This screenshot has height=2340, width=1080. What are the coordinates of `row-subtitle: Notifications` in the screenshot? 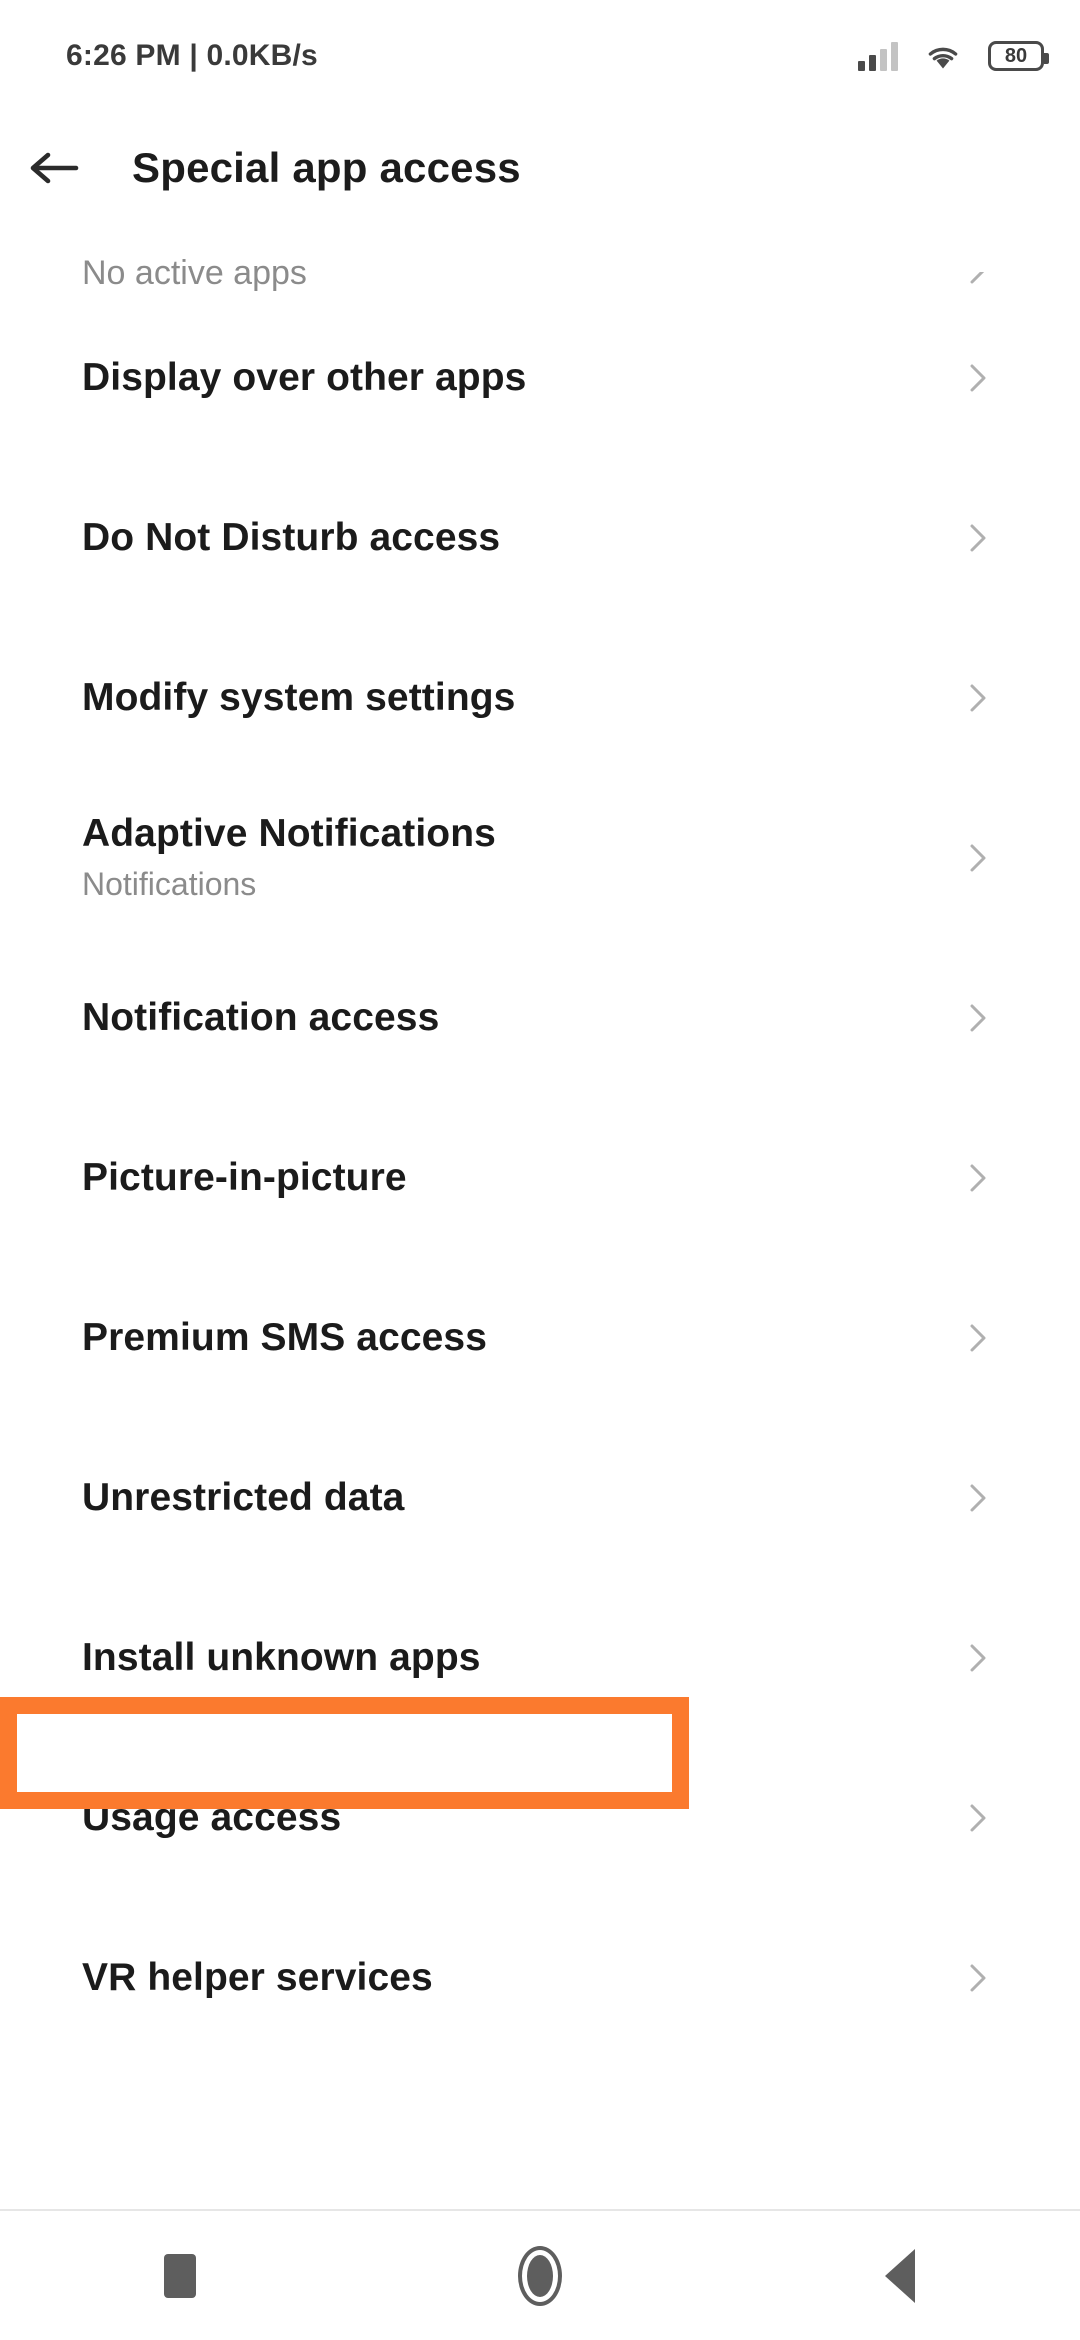 It's located at (169, 883).